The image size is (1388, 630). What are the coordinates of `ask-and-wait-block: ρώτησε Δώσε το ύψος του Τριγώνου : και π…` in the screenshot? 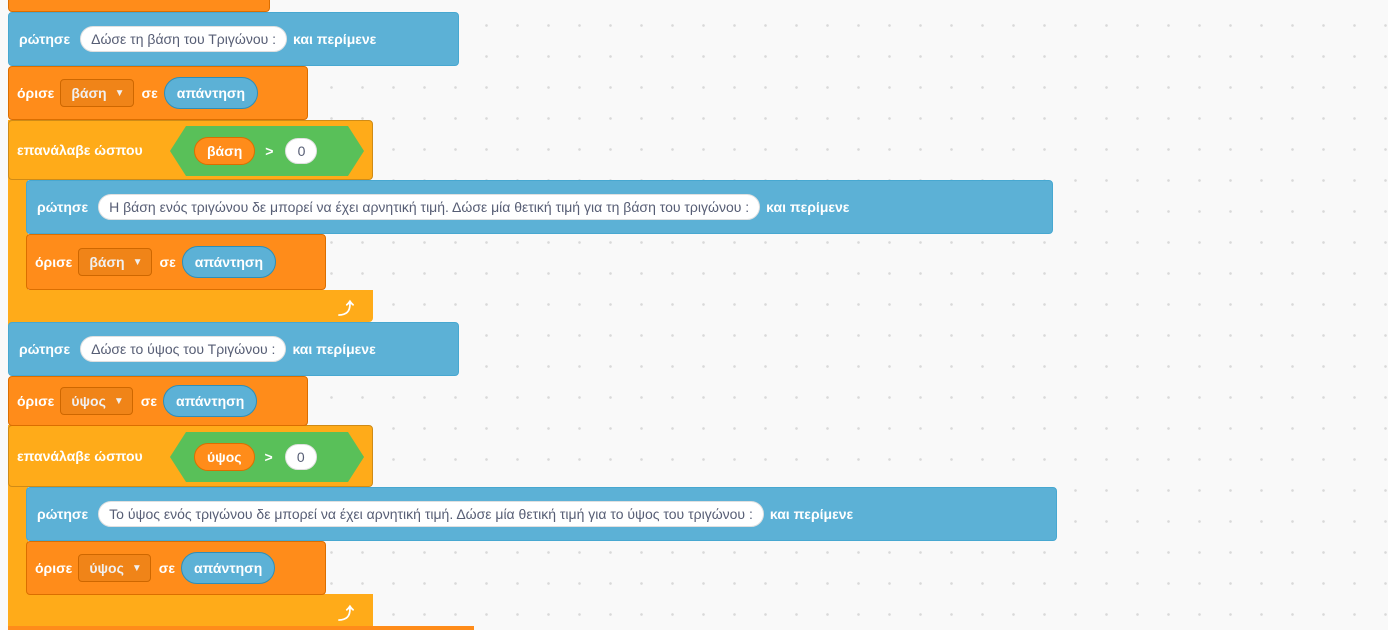 It's located at (233, 349).